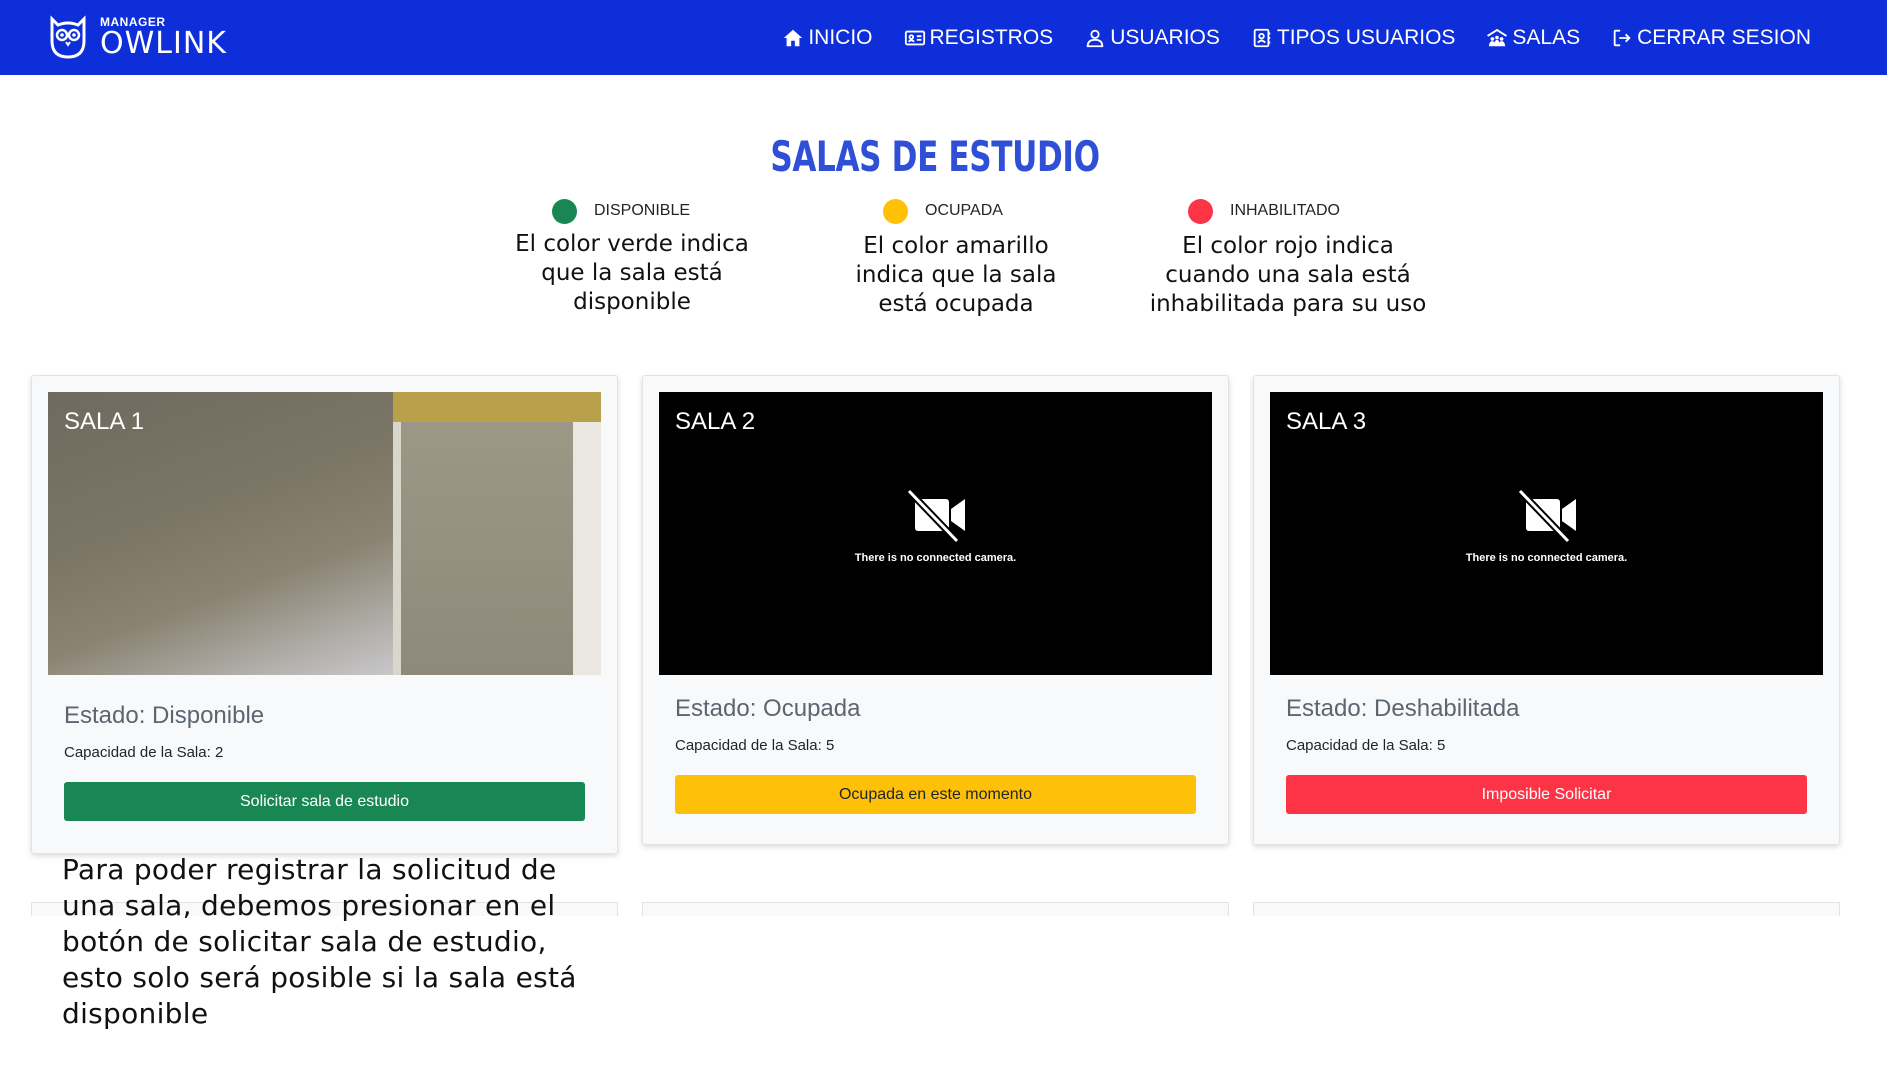  What do you see at coordinates (68, 37) in the screenshot?
I see `owl-logo-icon` at bounding box center [68, 37].